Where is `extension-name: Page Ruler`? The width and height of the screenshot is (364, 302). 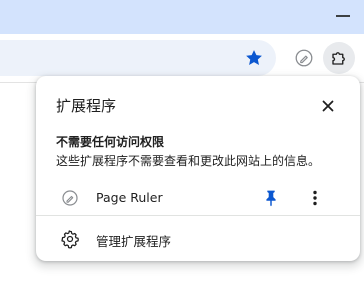
extension-name: Page Ruler is located at coordinates (129, 197).